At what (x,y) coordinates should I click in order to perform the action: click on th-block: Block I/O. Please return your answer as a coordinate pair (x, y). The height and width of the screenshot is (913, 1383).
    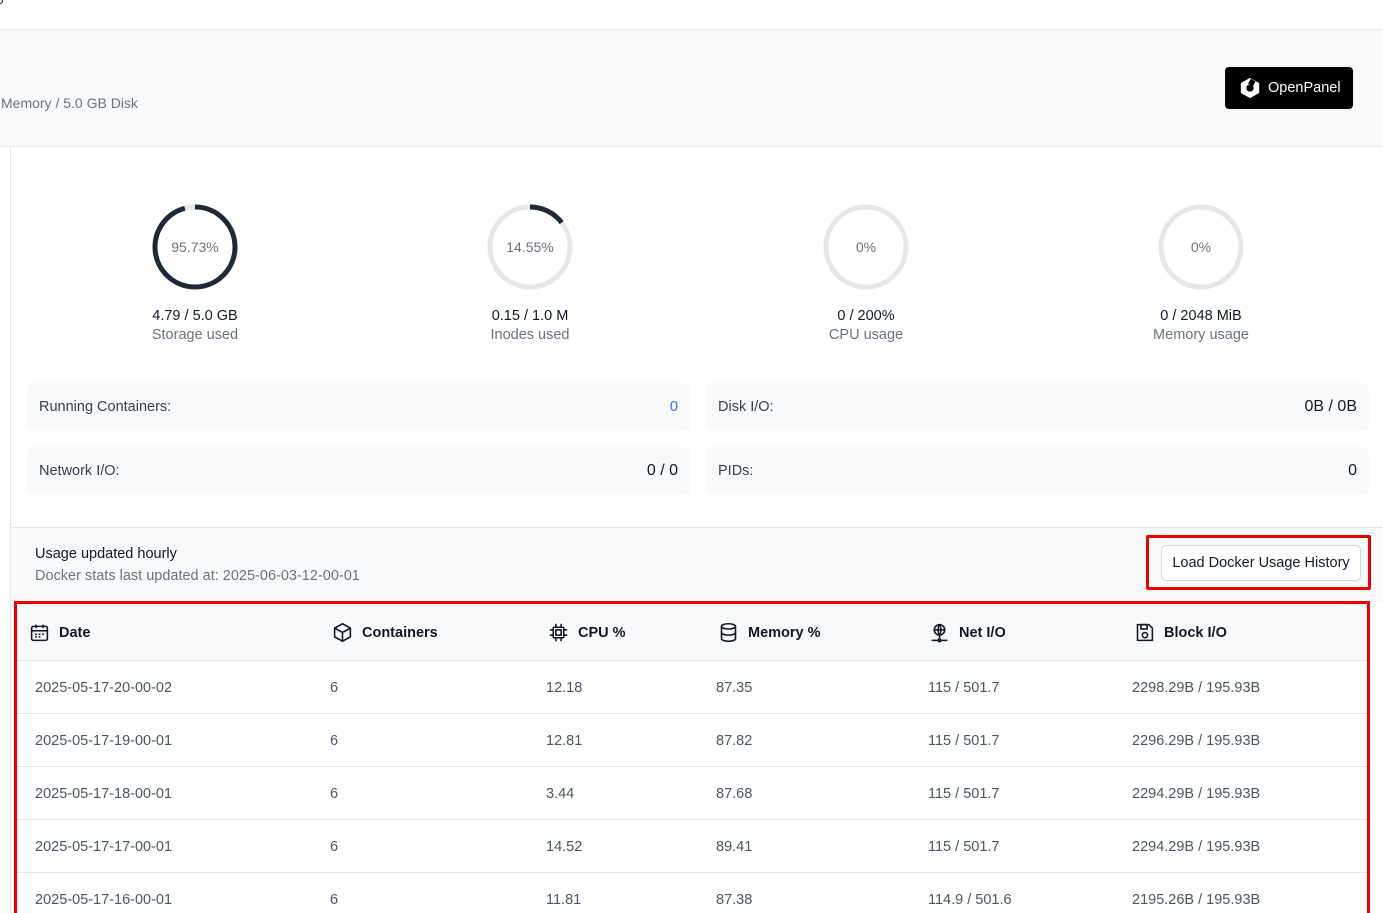
    Looking at the image, I should click on (1180, 632).